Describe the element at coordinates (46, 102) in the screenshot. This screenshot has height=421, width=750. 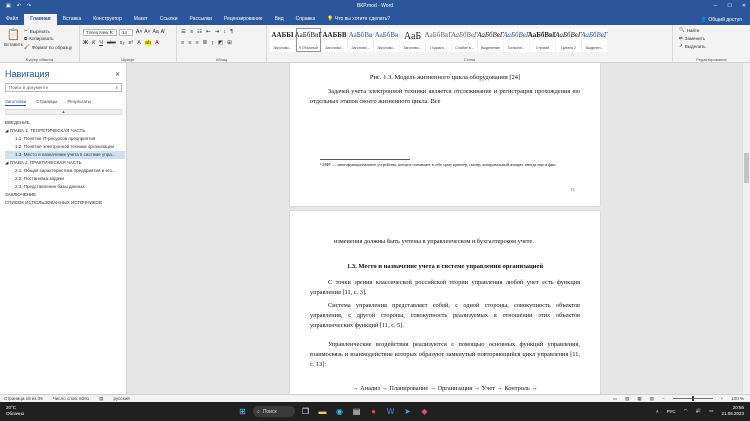
I see `nav-tab-pages: Страницы` at that location.